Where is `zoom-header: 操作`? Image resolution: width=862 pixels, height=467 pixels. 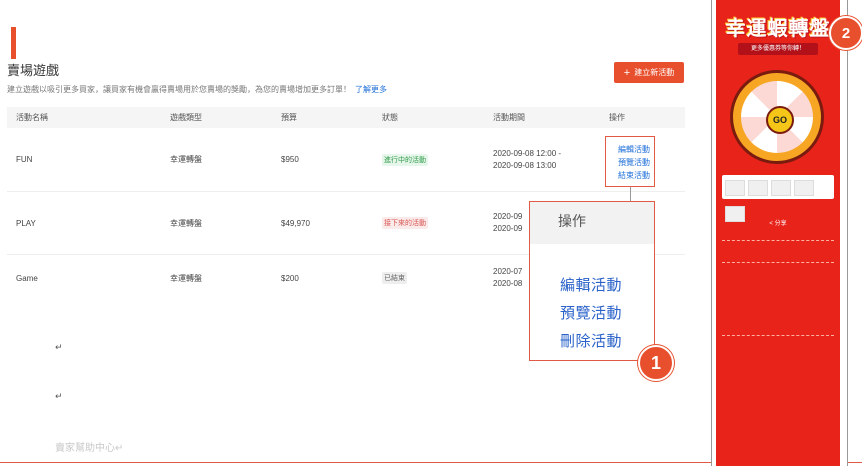
zoom-header: 操作 is located at coordinates (592, 223).